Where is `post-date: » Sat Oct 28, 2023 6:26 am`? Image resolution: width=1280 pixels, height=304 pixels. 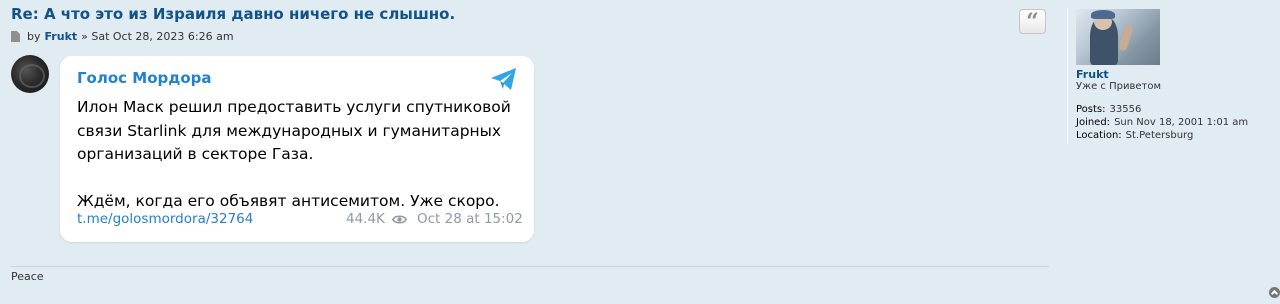 post-date: » Sat Oct 28, 2023 6:26 am is located at coordinates (157, 36).